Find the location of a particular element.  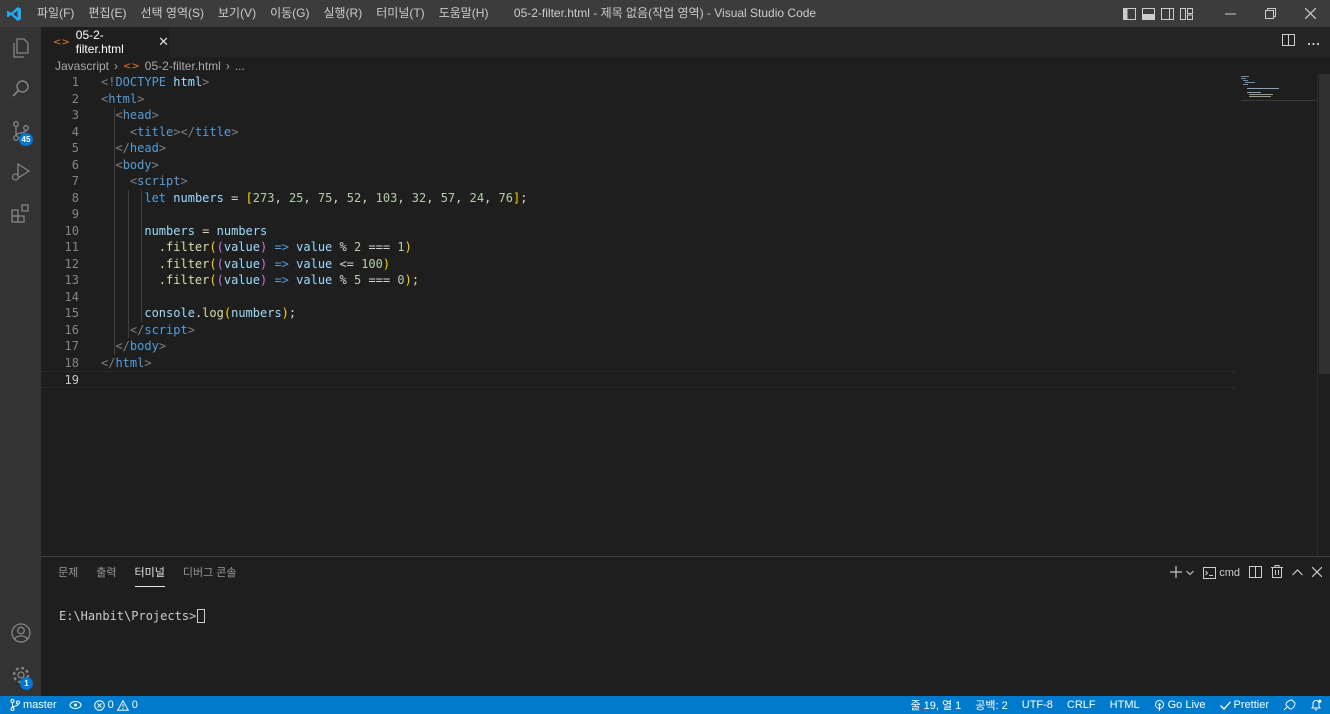

terminal-selector: cmd is located at coordinates (1221, 573).